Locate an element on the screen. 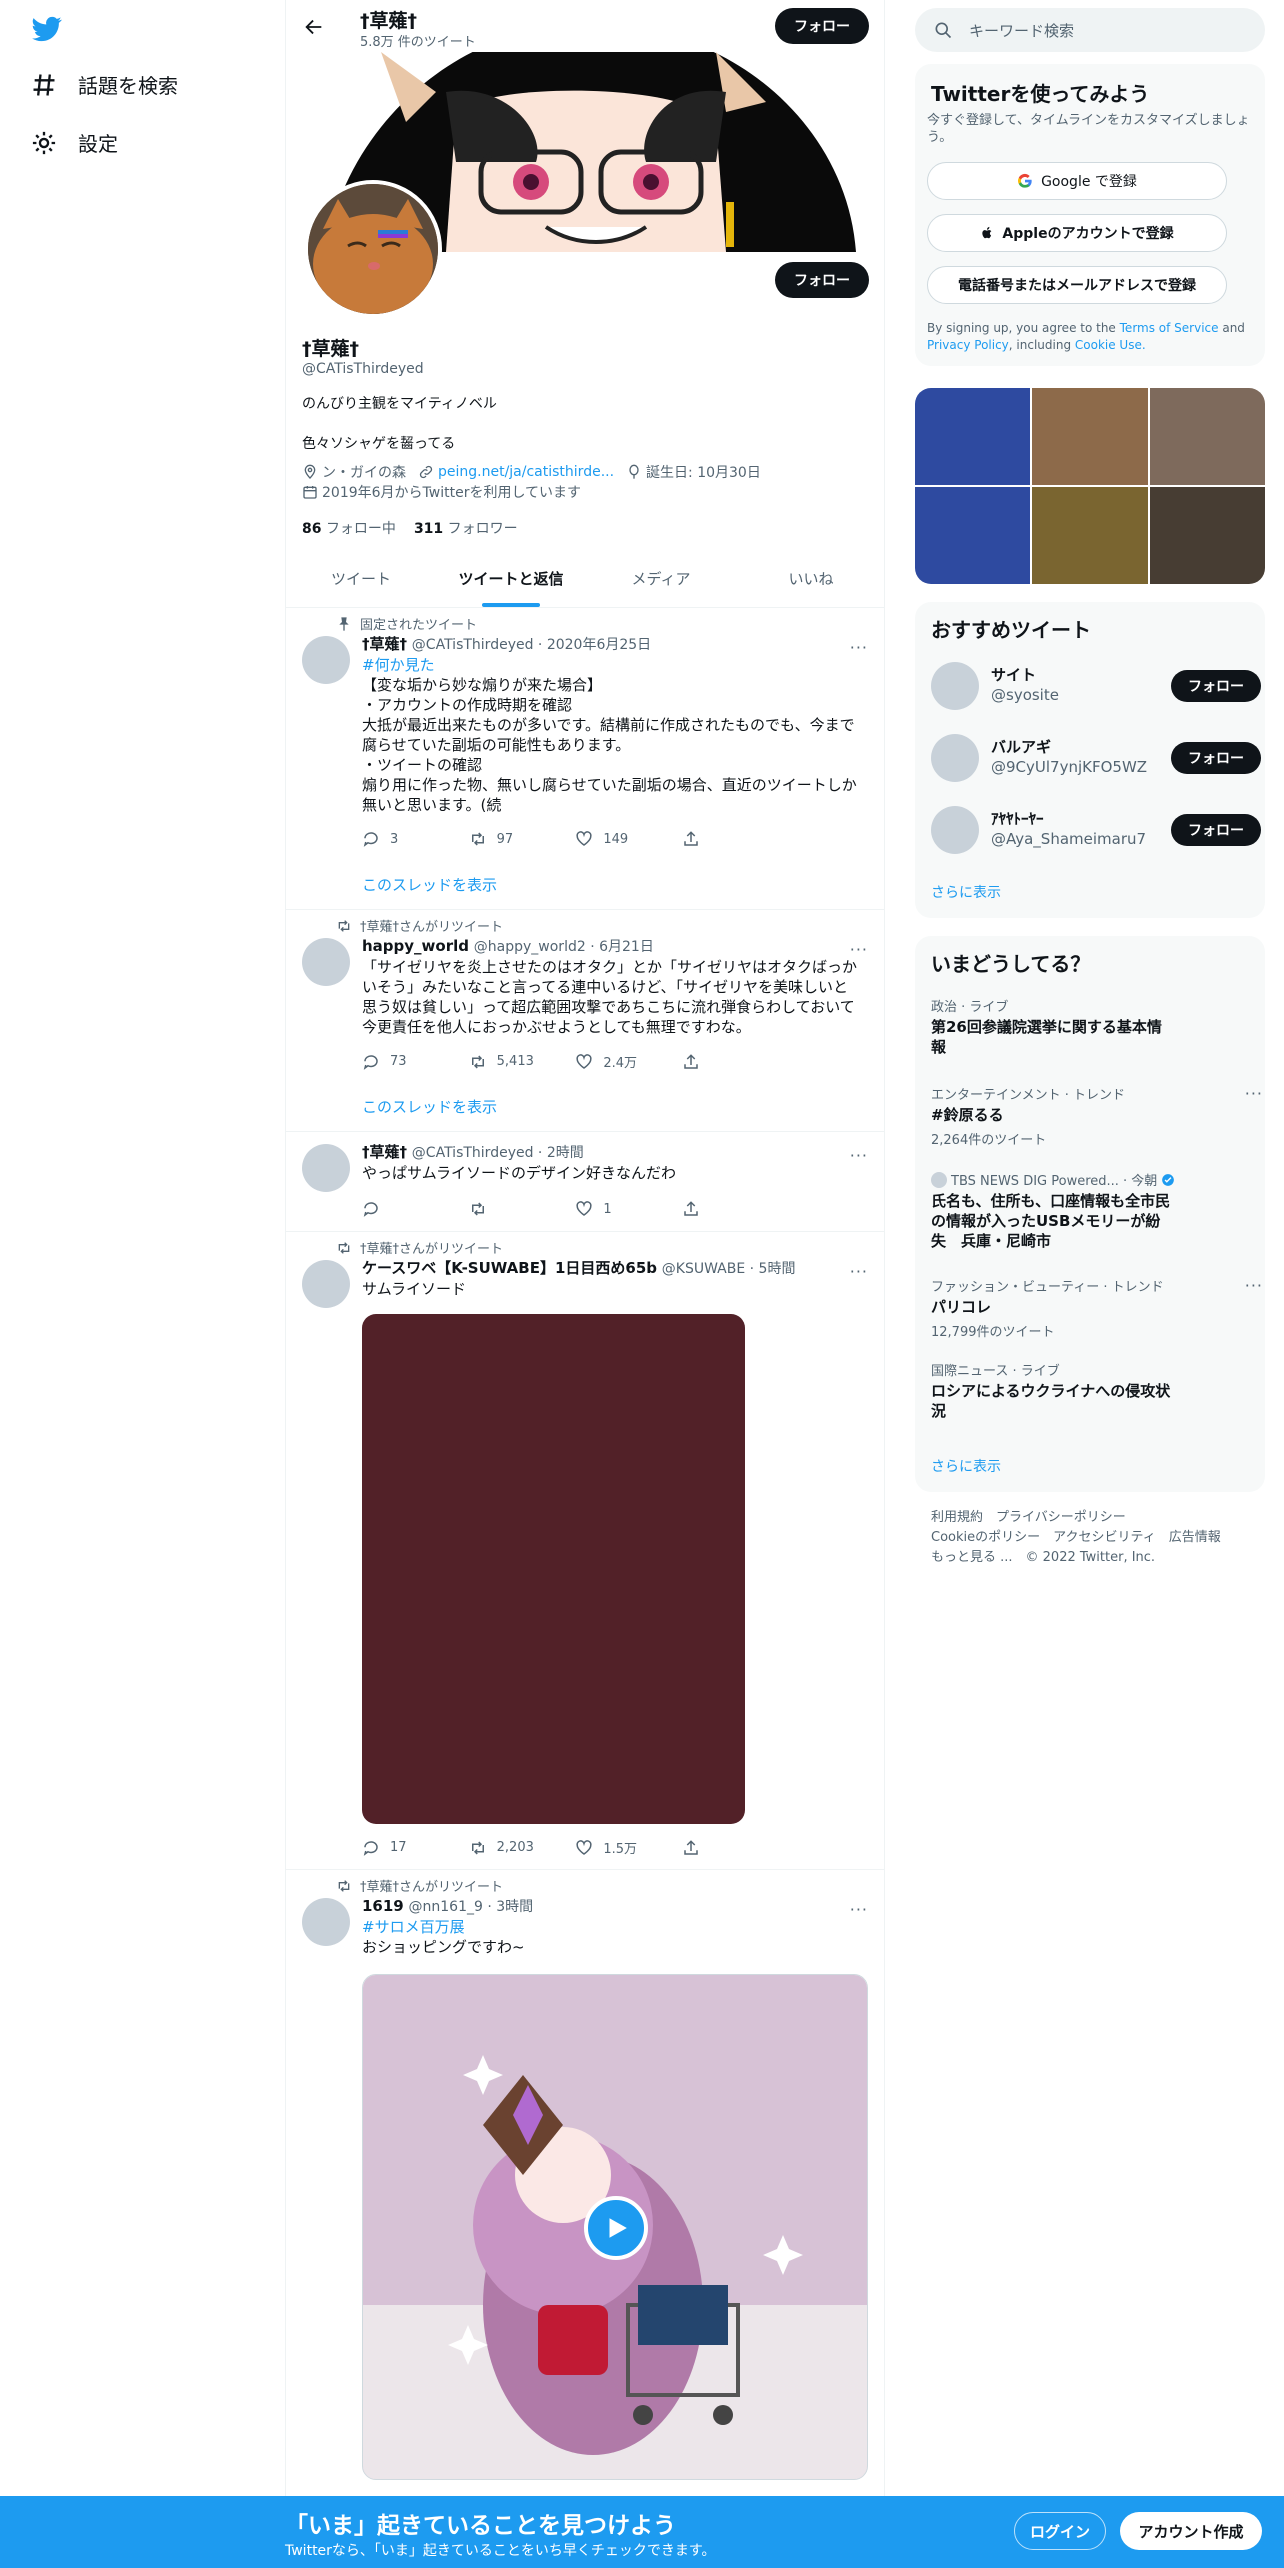  retweet-button: 5,413 is located at coordinates (519, 1061).